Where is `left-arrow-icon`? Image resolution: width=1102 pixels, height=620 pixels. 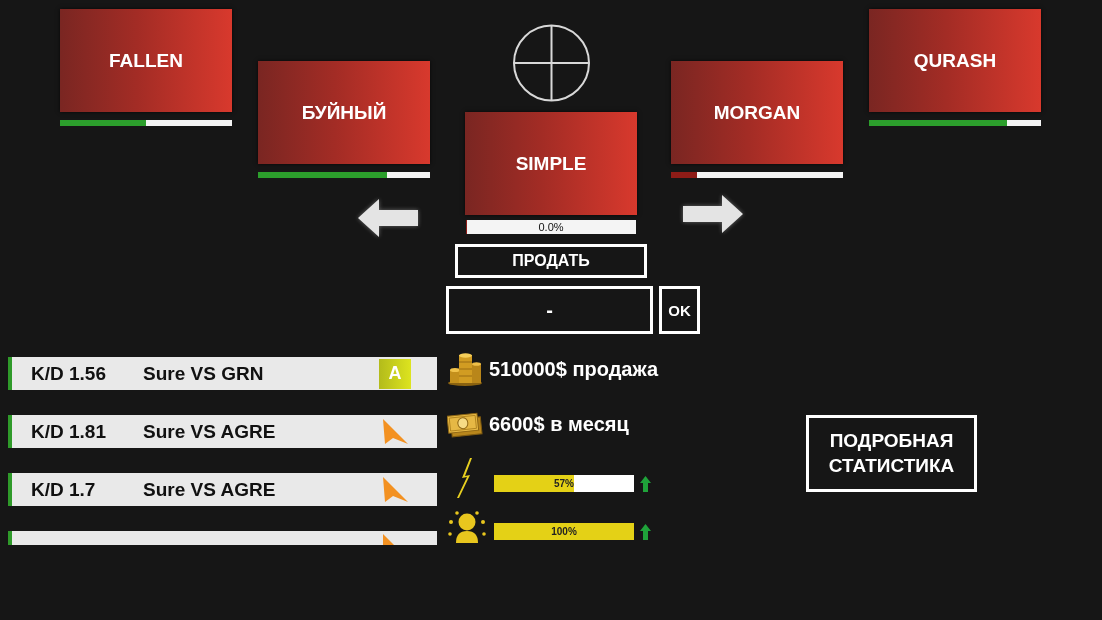
left-arrow-icon is located at coordinates (388, 218).